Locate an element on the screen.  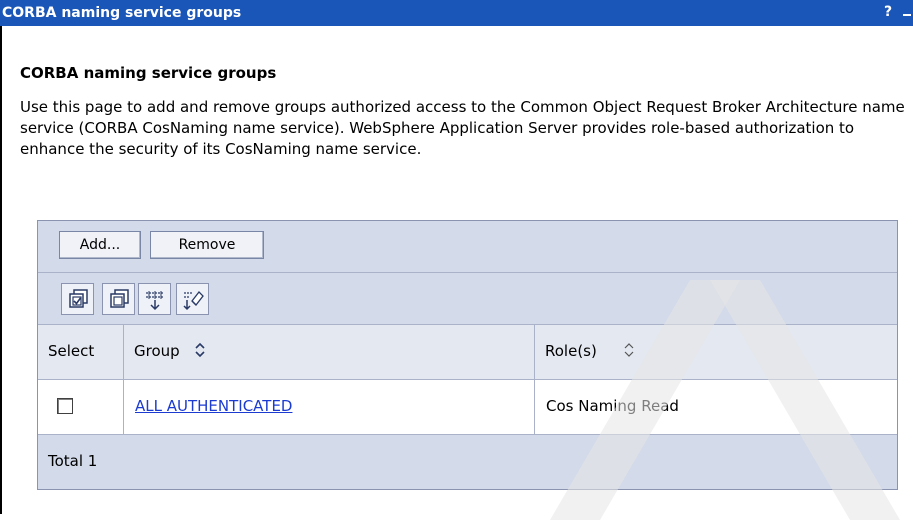
column-header-group: Group is located at coordinates (329, 352).